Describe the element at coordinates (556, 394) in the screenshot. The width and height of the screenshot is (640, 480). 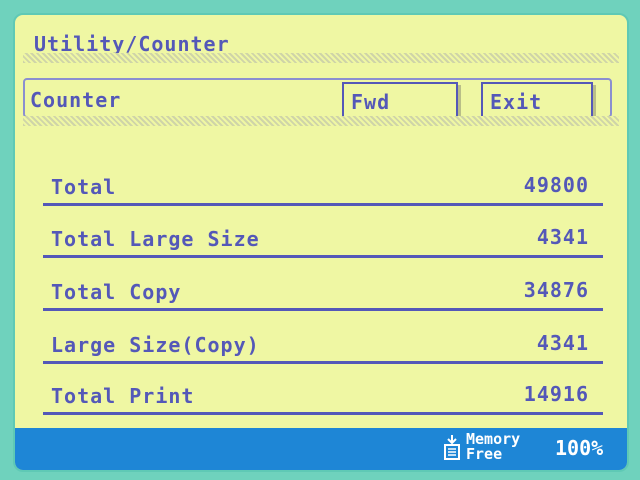
I see `counter-value: 14916` at that location.